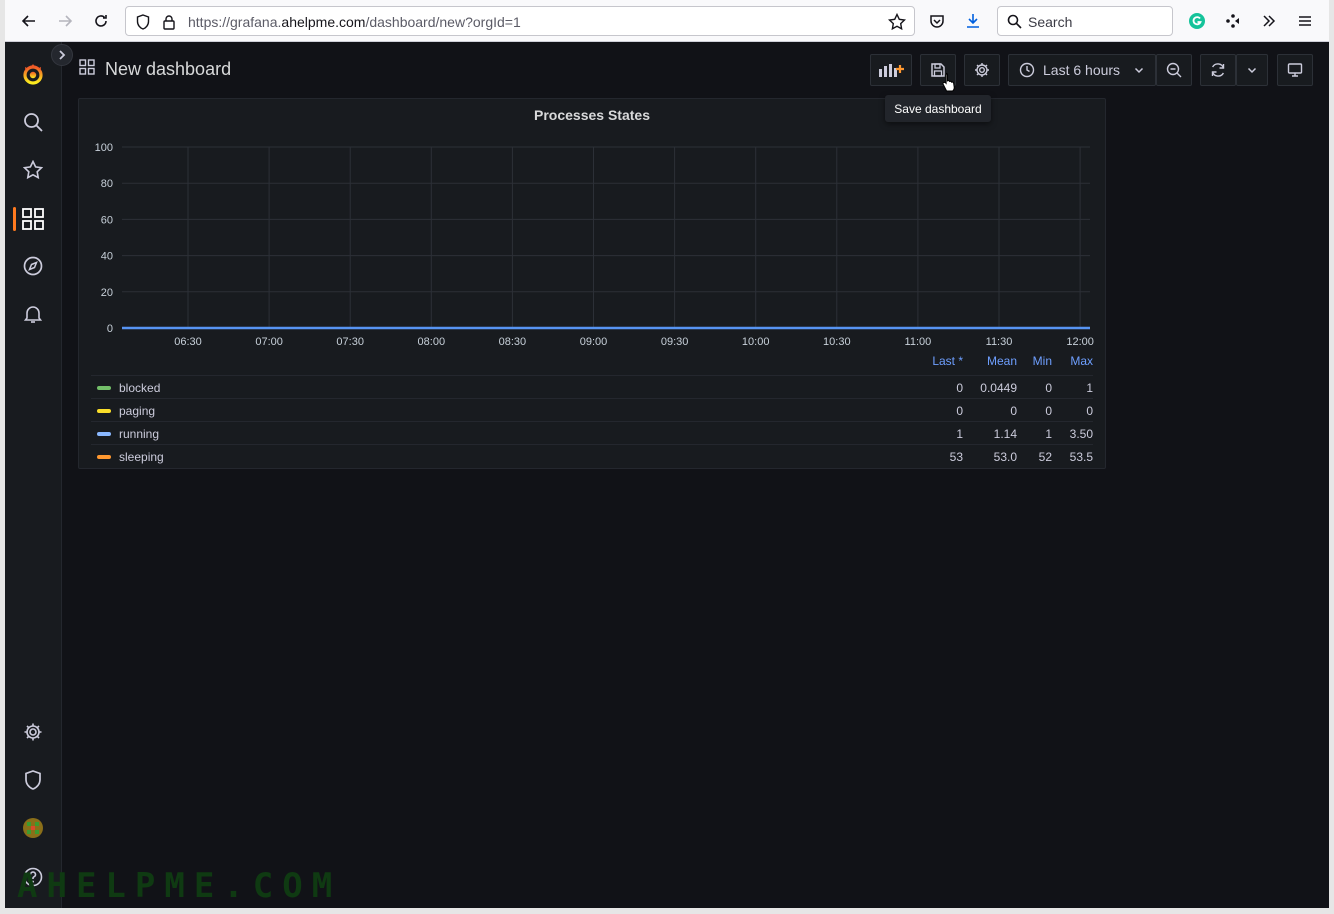 The image size is (1334, 914). I want to click on configuration-gear-icon, so click(33, 732).